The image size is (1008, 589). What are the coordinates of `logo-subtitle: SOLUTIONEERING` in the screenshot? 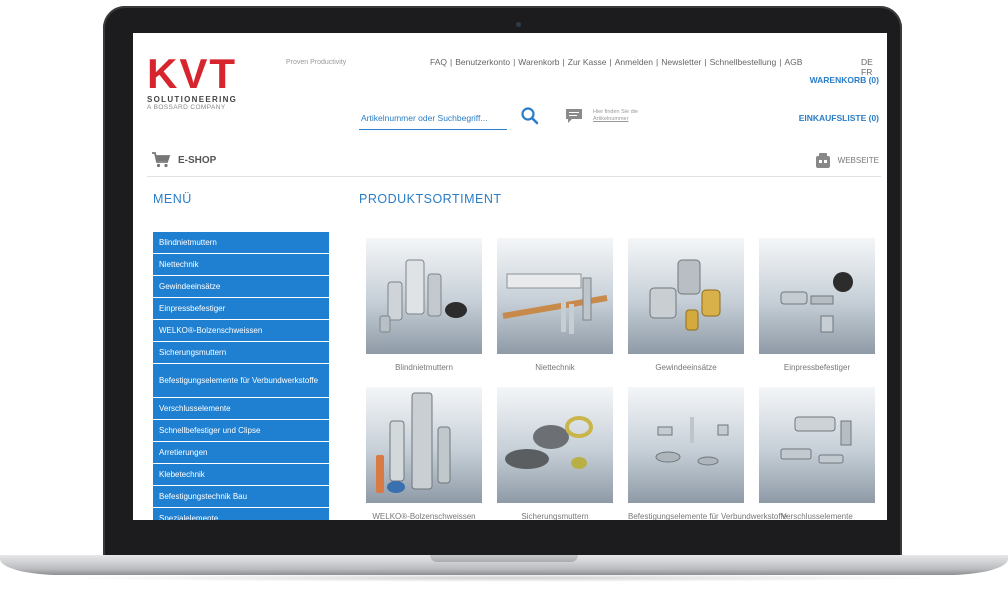 It's located at (192, 99).